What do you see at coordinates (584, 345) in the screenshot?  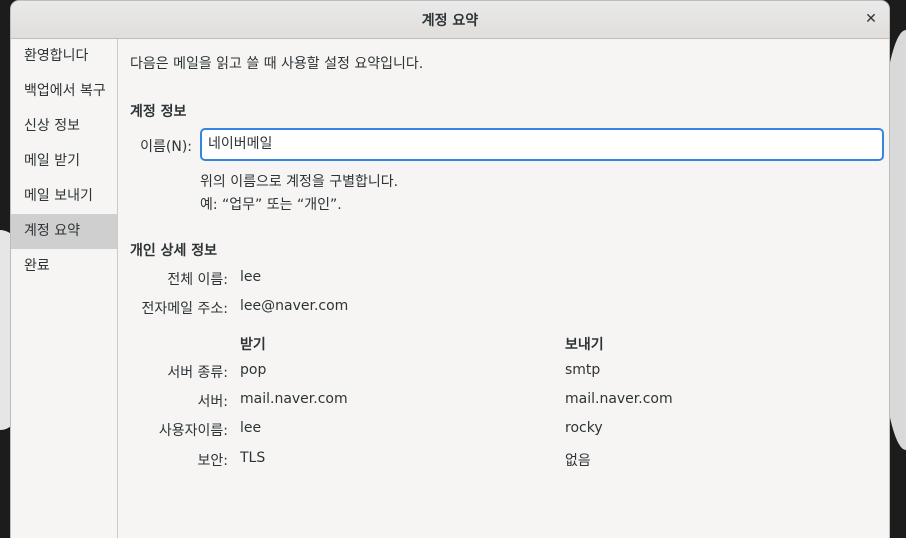 I see `send-column-header: 보내기` at bounding box center [584, 345].